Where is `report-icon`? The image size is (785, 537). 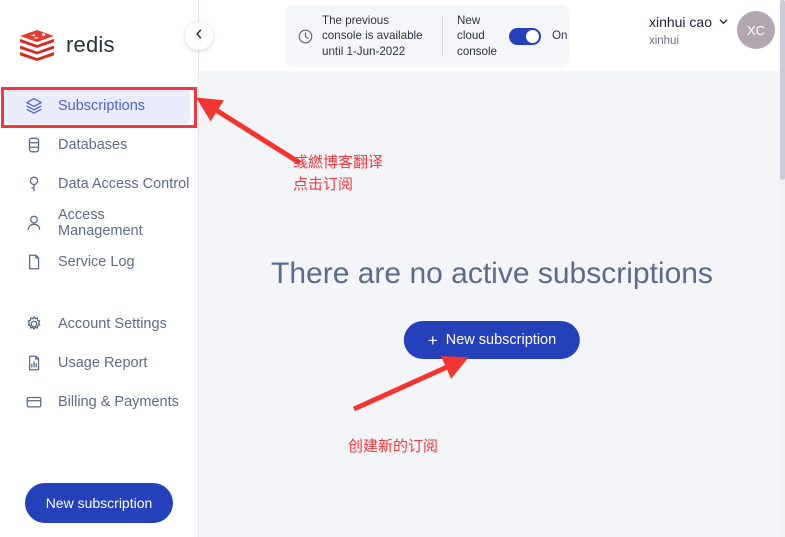
report-icon is located at coordinates (34, 363).